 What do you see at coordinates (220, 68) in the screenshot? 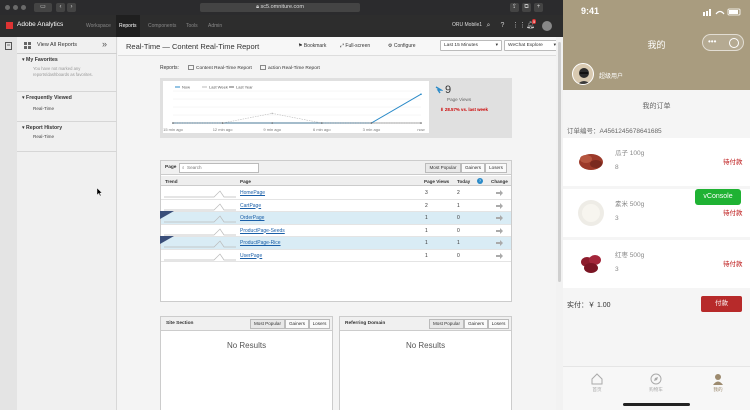
I see `report-tab-content: Content Real-Time Report` at bounding box center [220, 68].